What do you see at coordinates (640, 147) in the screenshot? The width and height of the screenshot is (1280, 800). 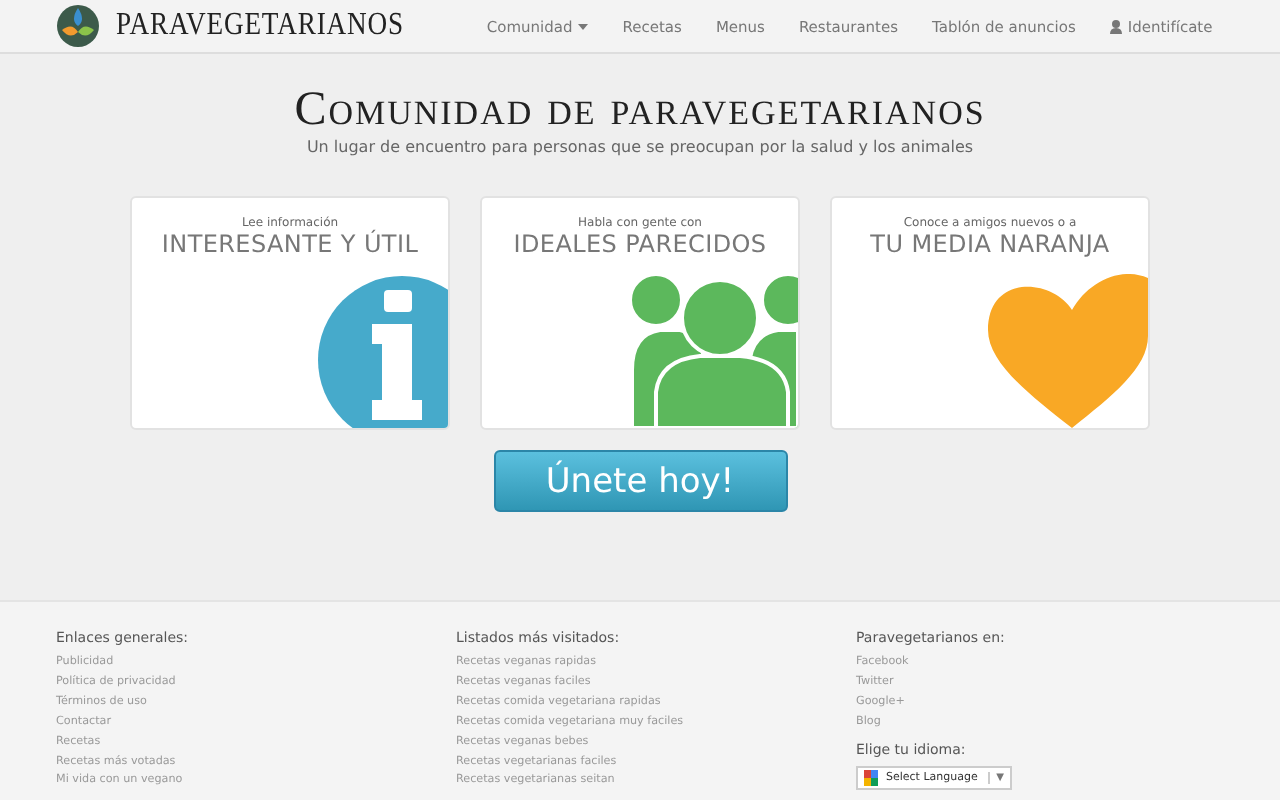 I see `page-subtitle: Un lugar de encuentro para personas que se preocupan por la salud y los animales` at bounding box center [640, 147].